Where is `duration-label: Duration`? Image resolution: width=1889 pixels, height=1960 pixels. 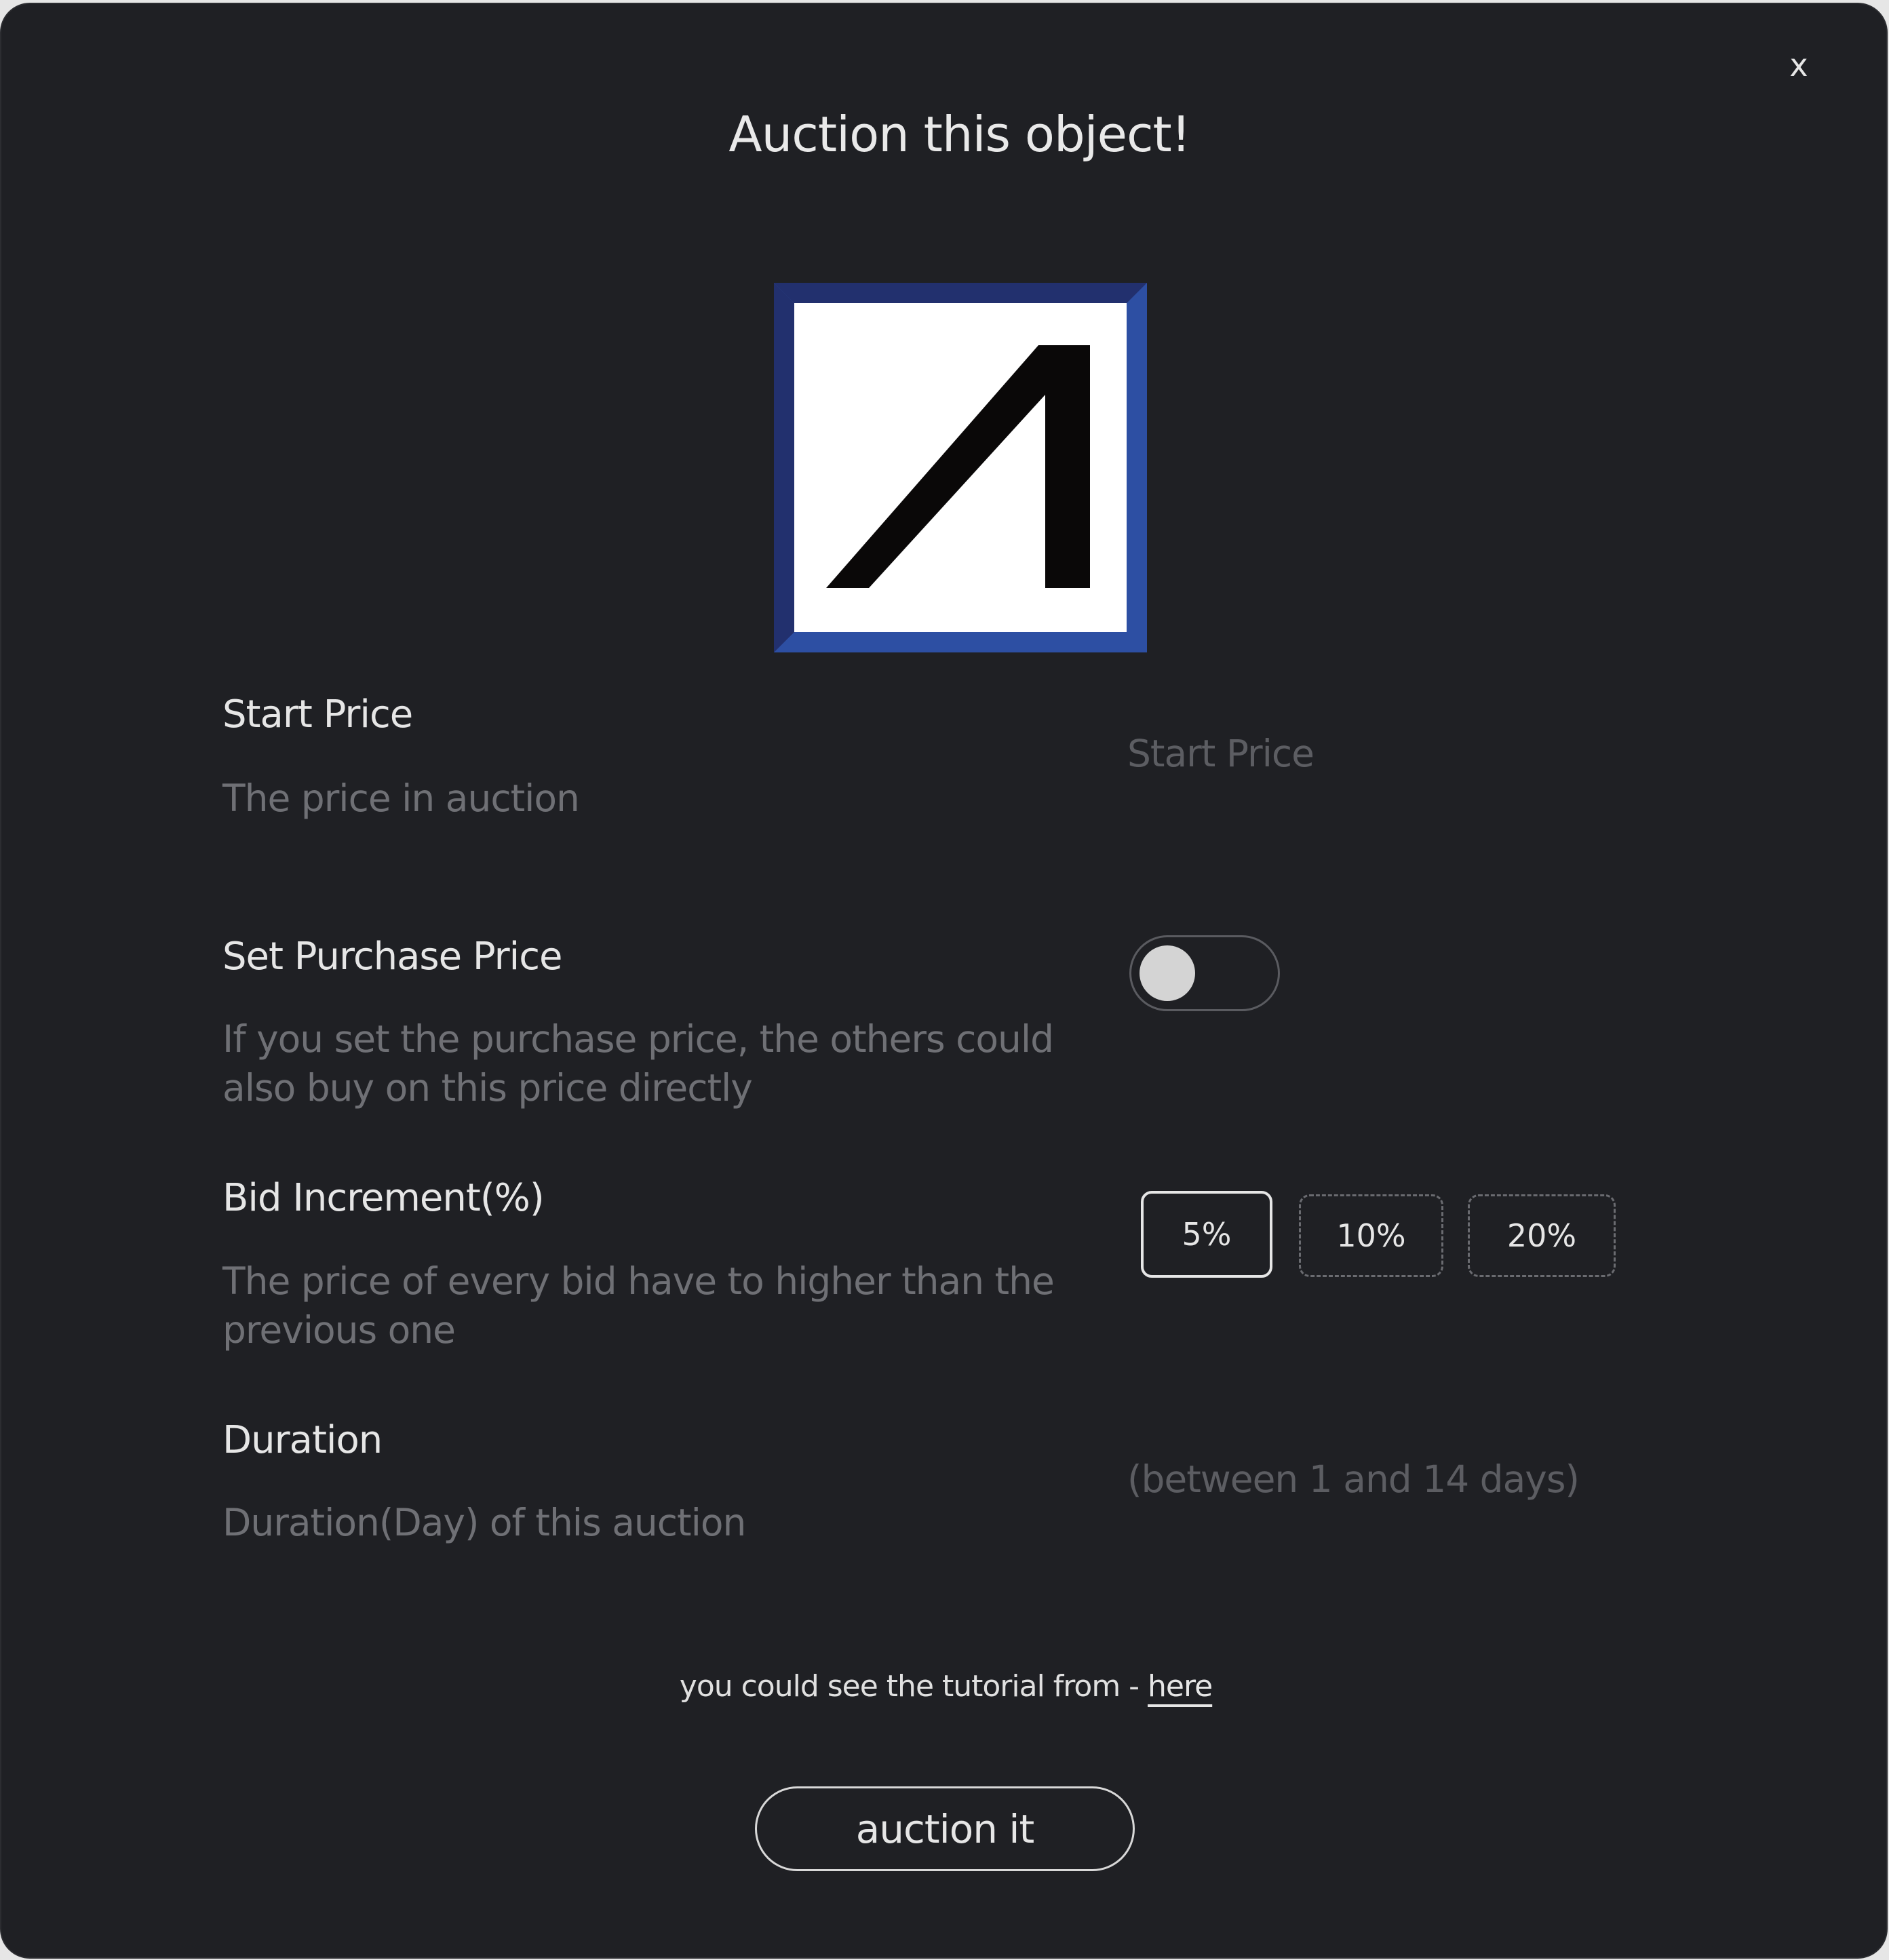 duration-label: Duration is located at coordinates (302, 1440).